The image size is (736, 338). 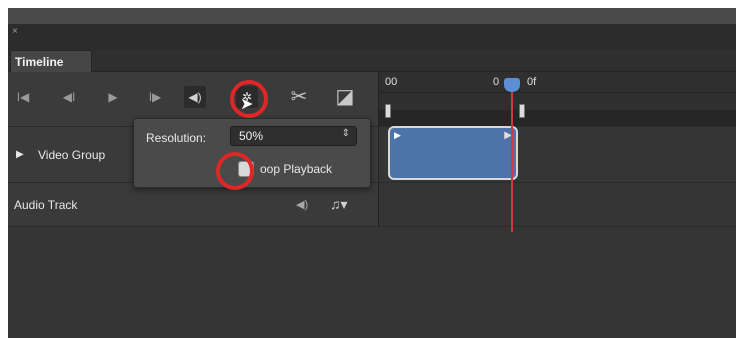 I want to click on audio-track-volume-icon: ◀), so click(x=302, y=204).